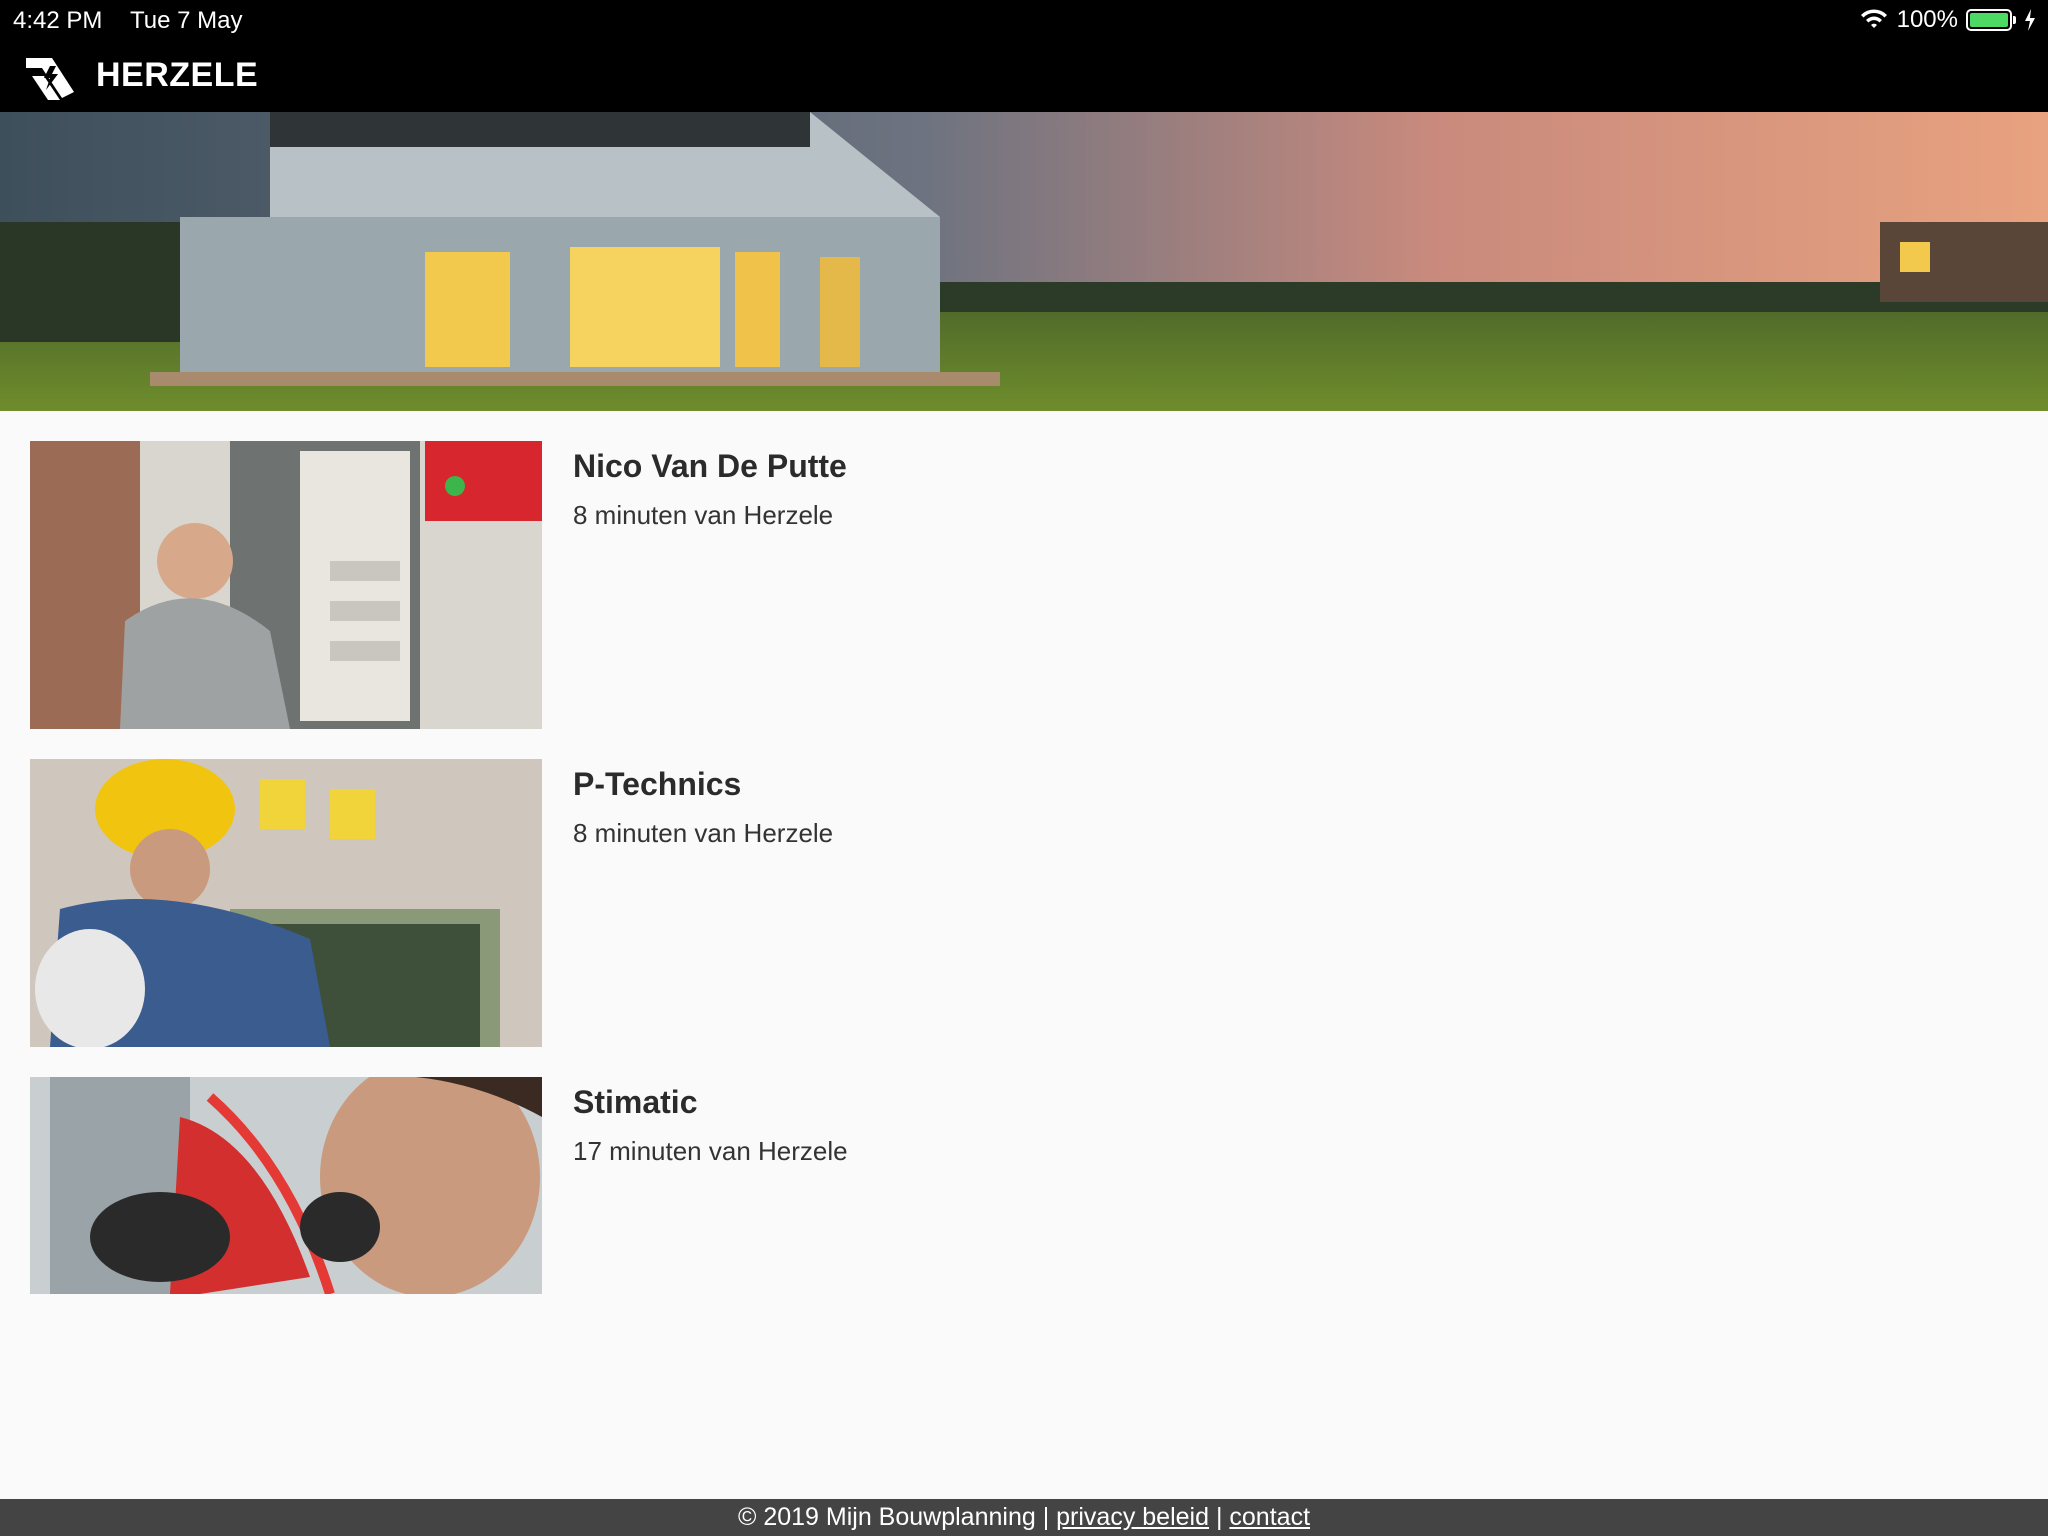  Describe the element at coordinates (710, 1122) in the screenshot. I see `contractor-info: Stimatic 17 minuten van Herzele` at that location.